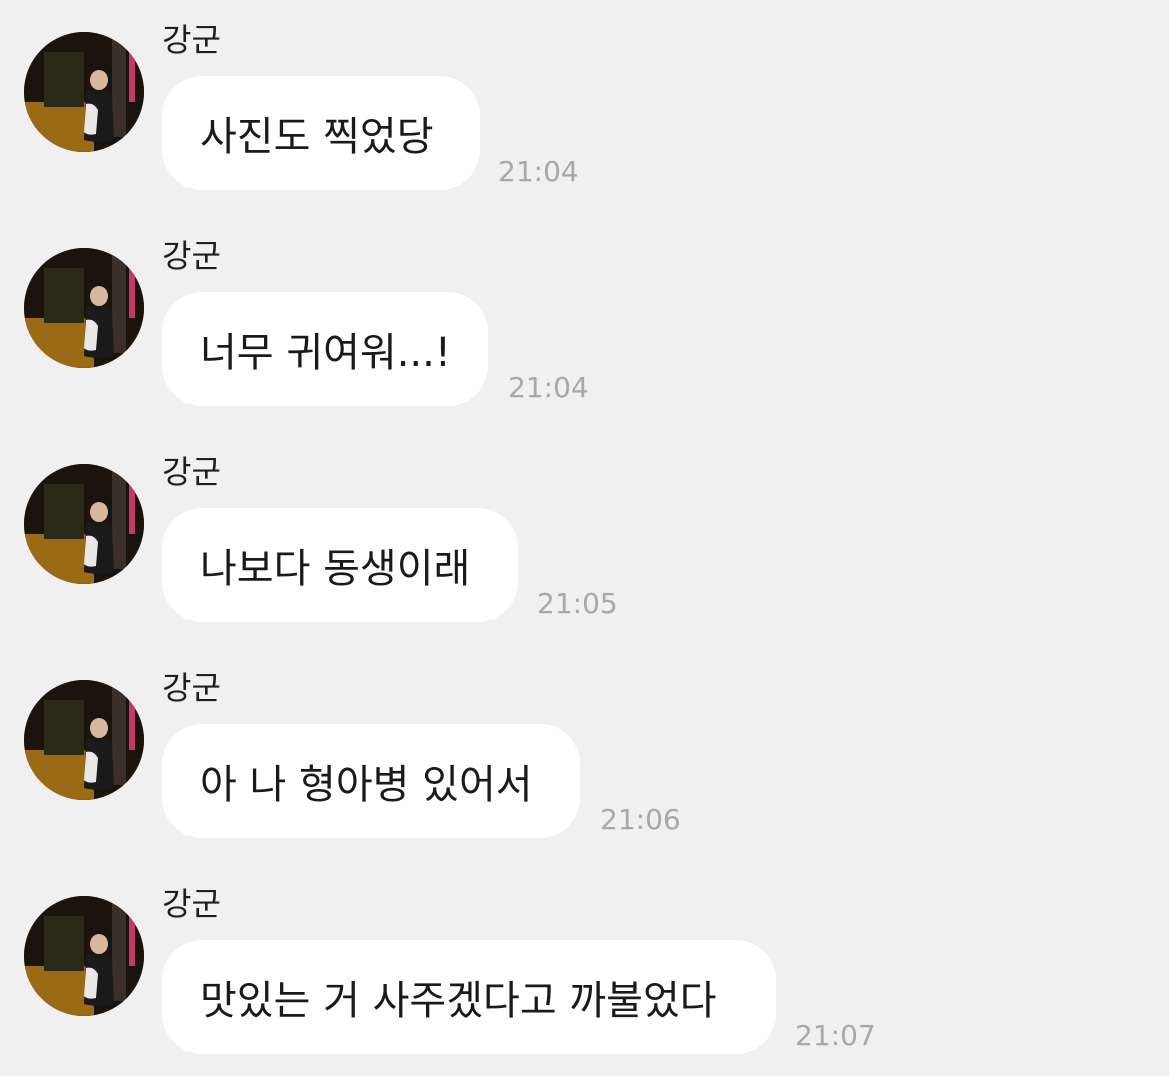  What do you see at coordinates (340, 565) in the screenshot?
I see `message-bubble: 나보다 동생이래` at bounding box center [340, 565].